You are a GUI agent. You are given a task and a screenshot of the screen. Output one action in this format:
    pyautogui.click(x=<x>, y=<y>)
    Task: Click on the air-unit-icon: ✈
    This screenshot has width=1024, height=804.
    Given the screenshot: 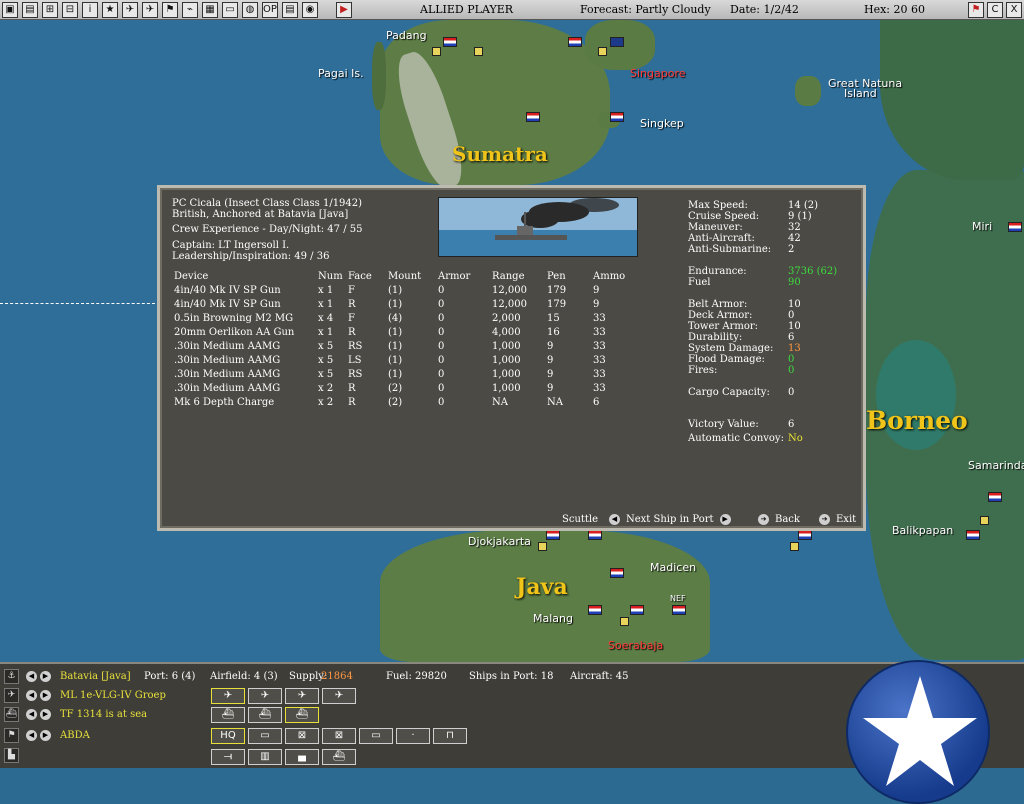 What is the action you would take?
    pyautogui.click(x=11, y=695)
    